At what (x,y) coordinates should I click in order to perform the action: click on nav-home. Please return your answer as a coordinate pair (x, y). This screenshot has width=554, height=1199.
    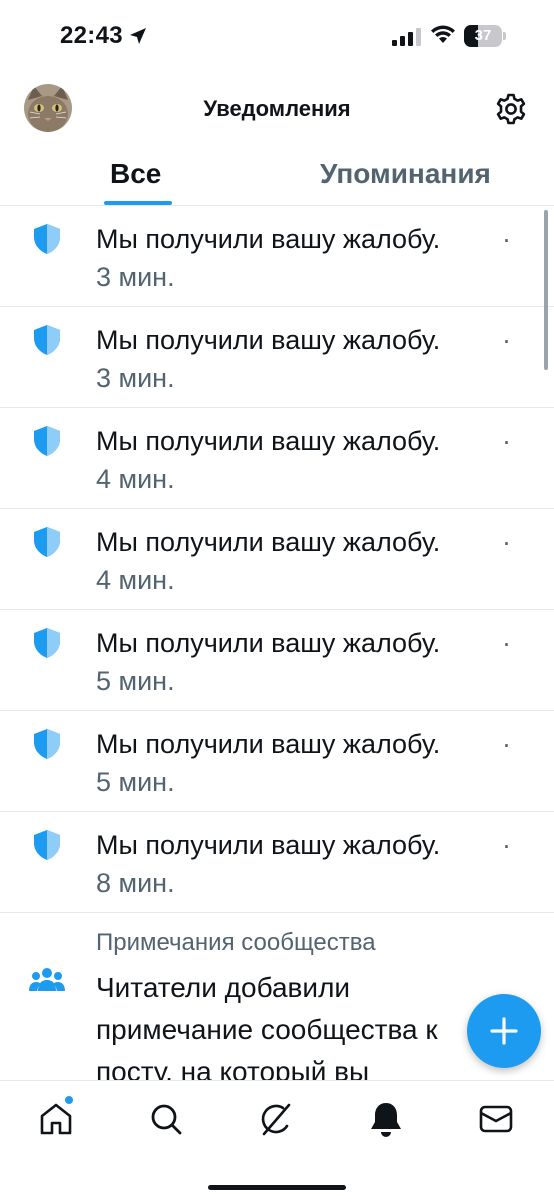
    Looking at the image, I should click on (56, 1117).